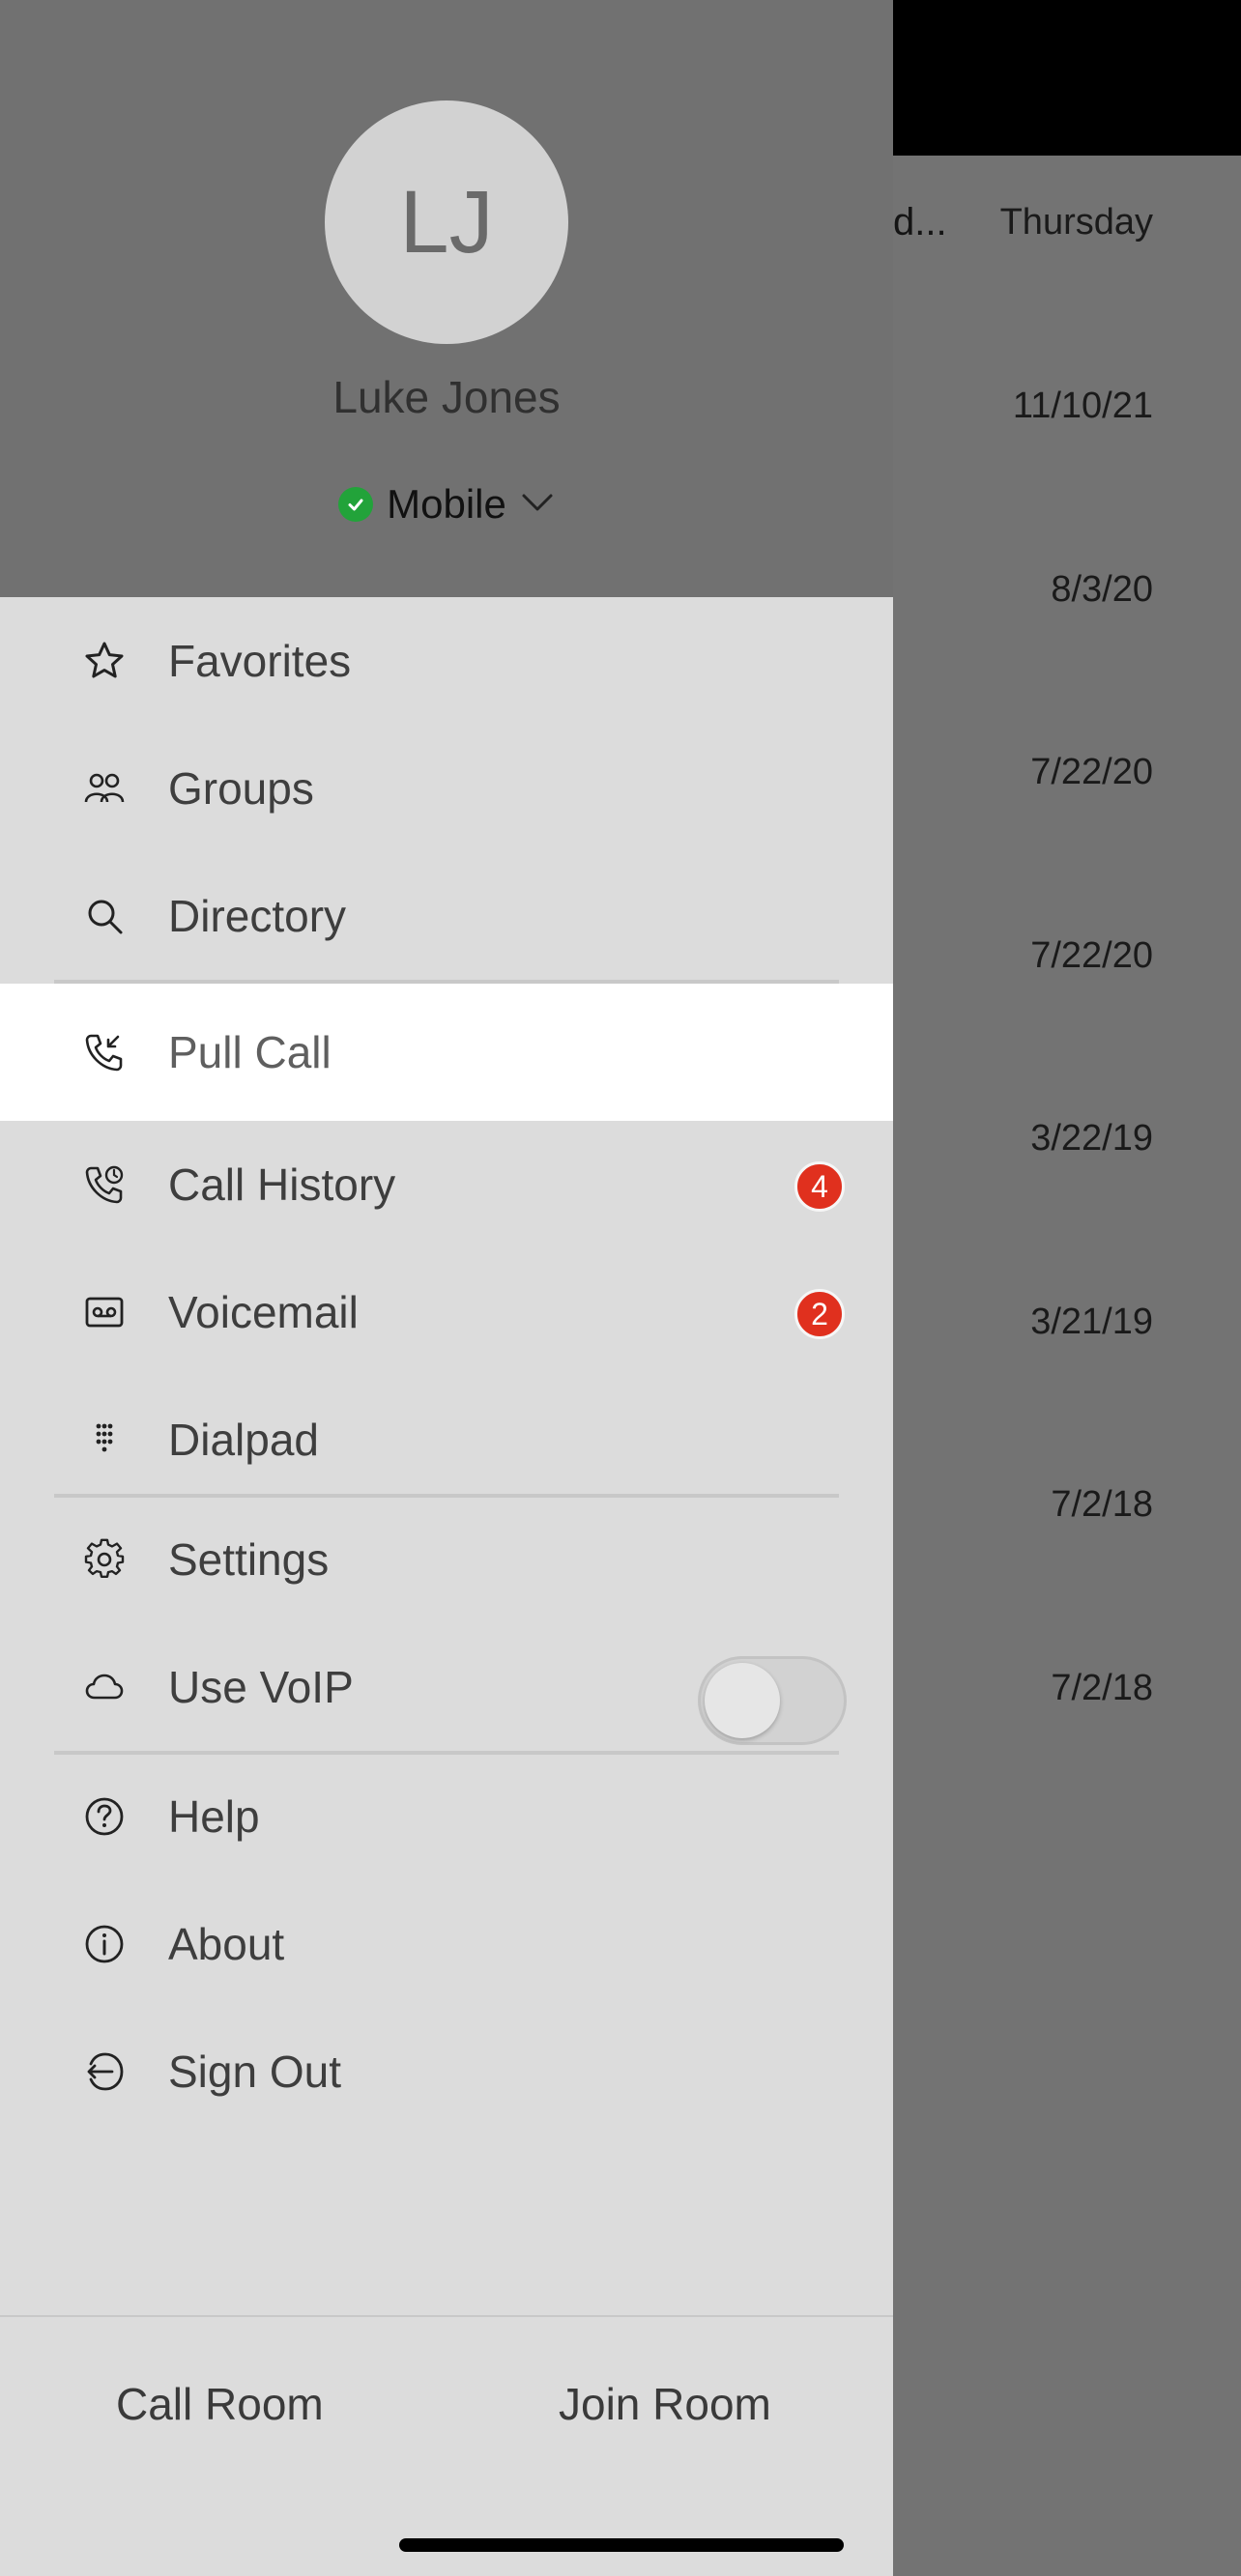 The image size is (1241, 2576). What do you see at coordinates (446, 1185) in the screenshot?
I see `menu-item-call-history: Call History 4` at bounding box center [446, 1185].